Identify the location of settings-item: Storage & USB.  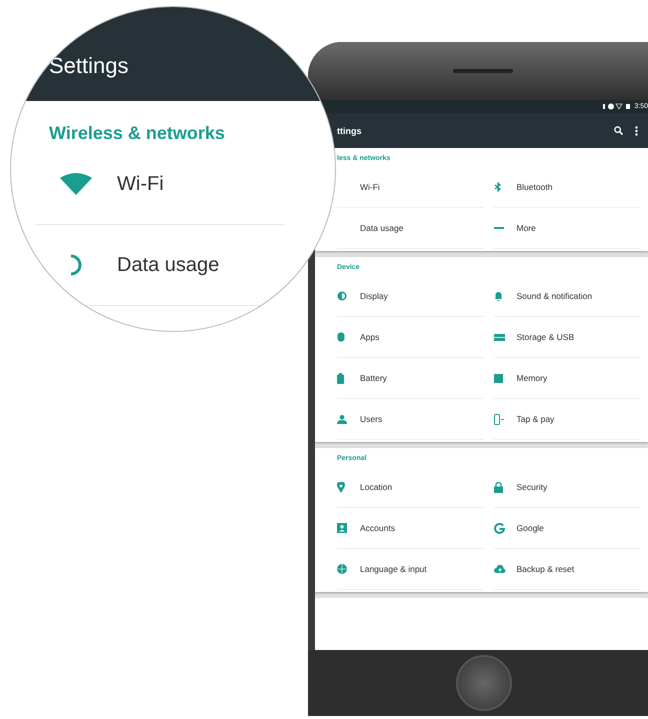
(567, 337).